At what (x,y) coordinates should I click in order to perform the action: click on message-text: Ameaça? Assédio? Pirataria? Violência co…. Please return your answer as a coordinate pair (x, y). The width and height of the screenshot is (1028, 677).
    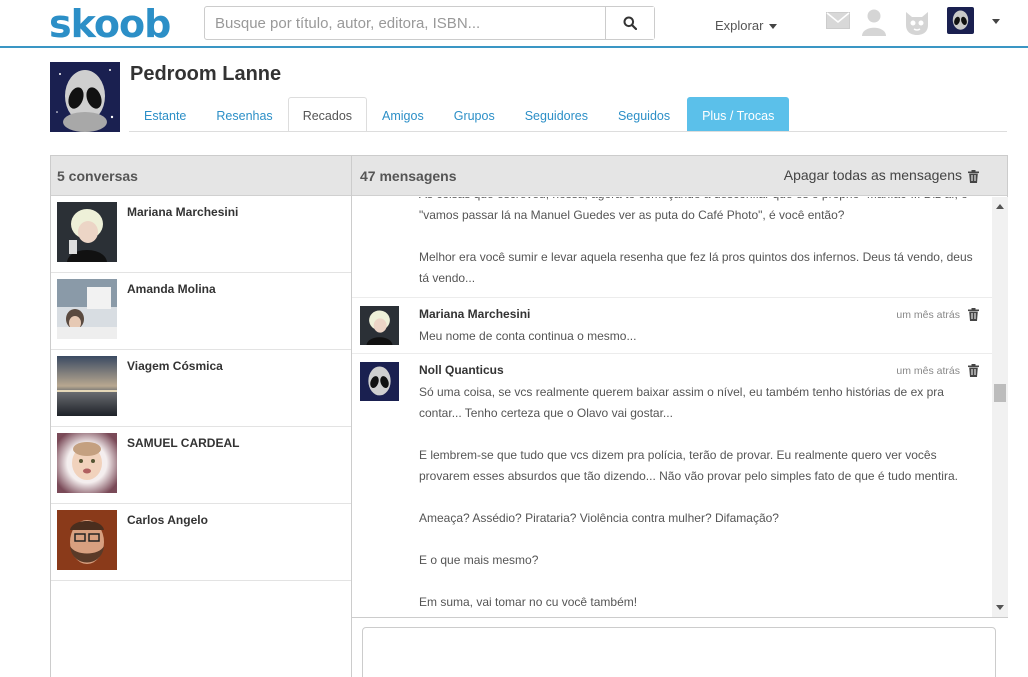
    Looking at the image, I should click on (599, 518).